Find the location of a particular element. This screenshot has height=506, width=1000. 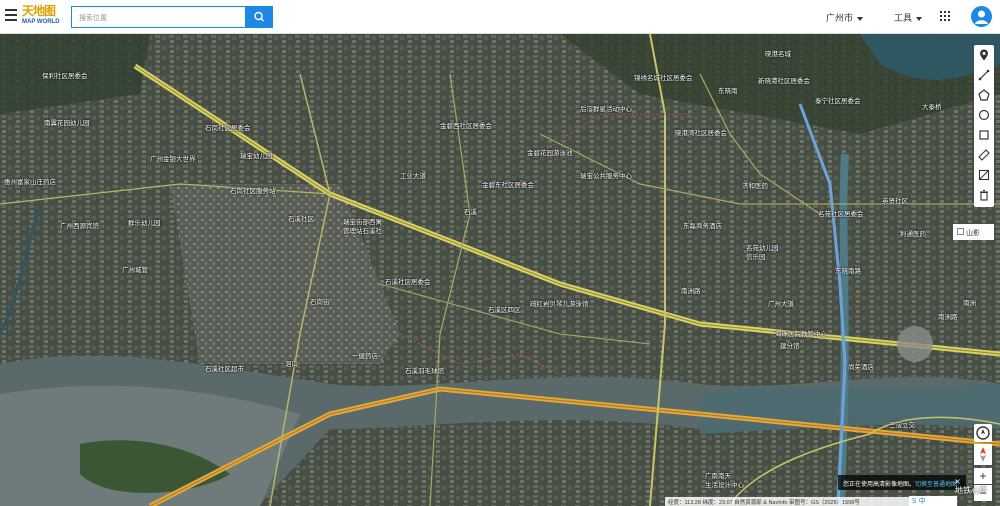

area-icon is located at coordinates (984, 175).